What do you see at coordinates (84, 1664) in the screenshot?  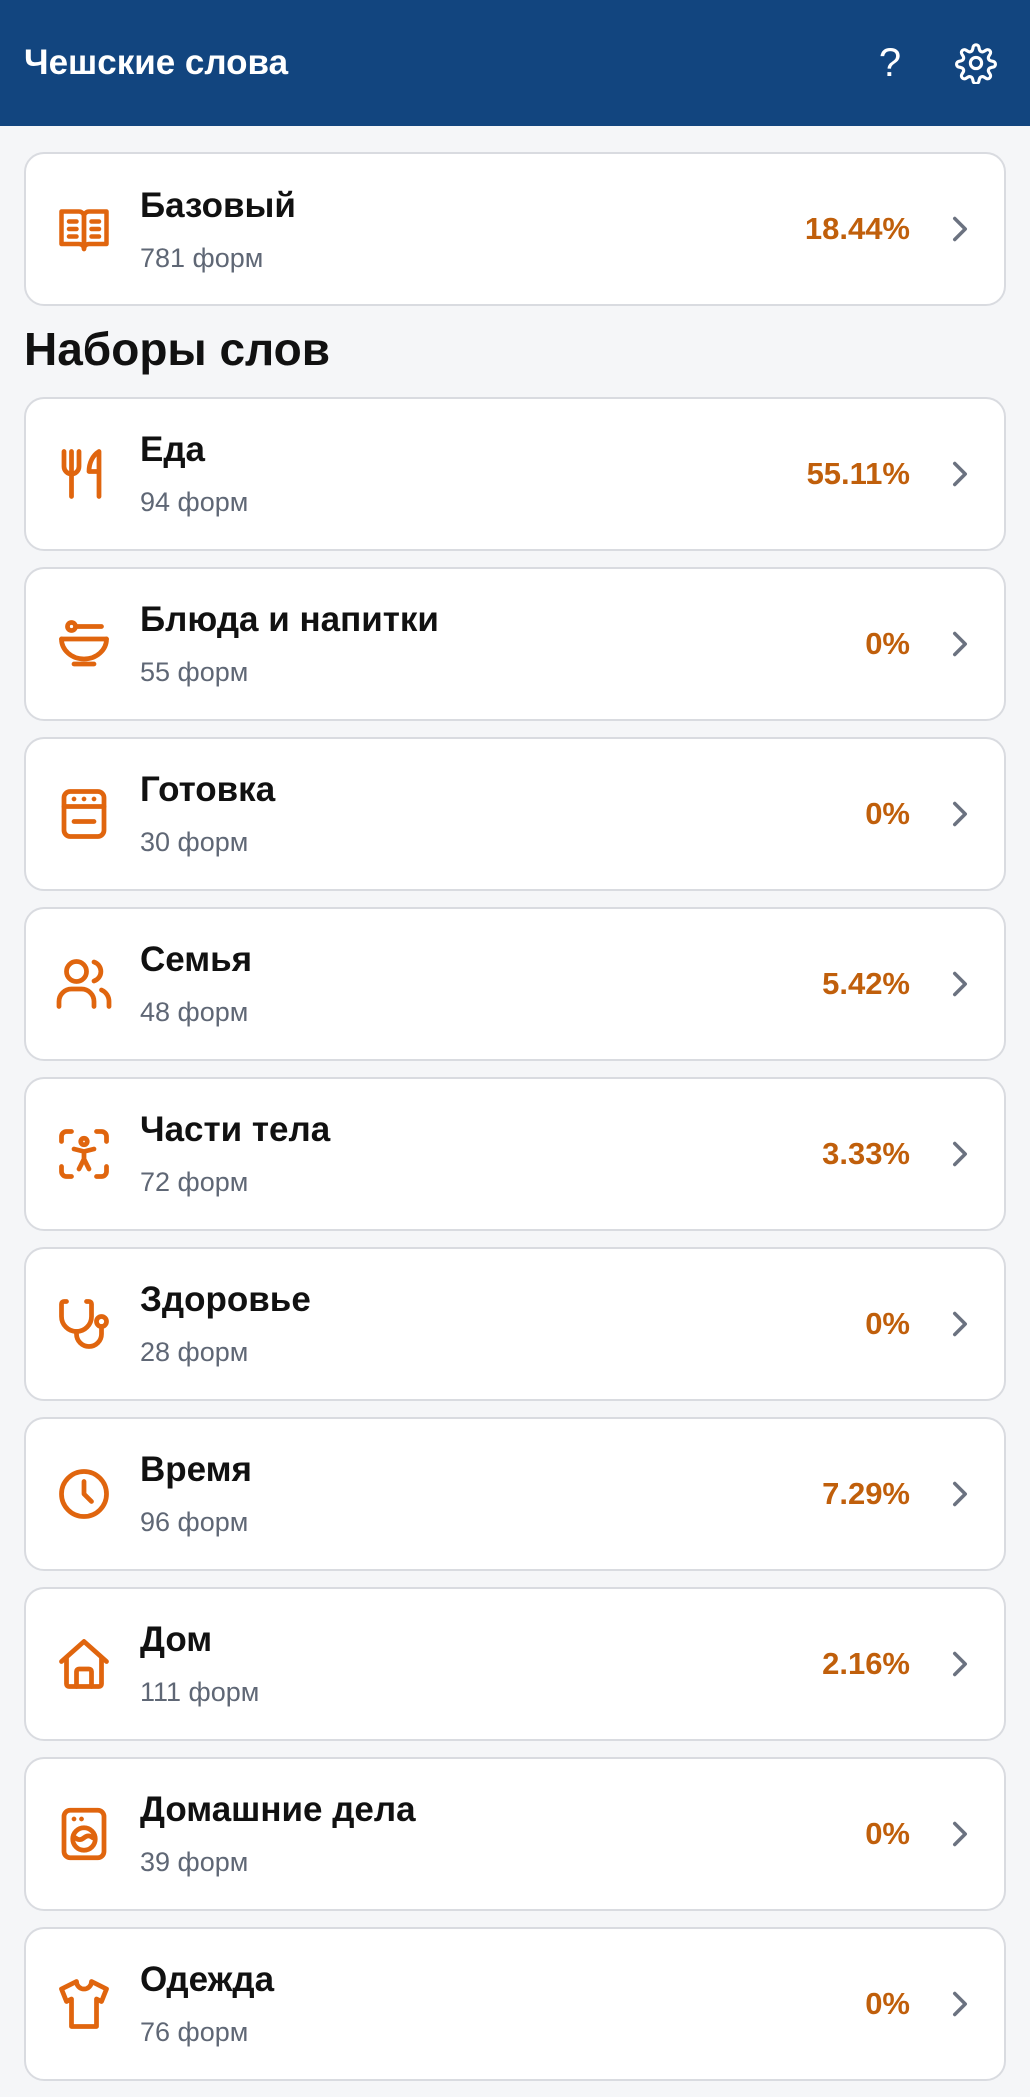 I see `house-icon` at bounding box center [84, 1664].